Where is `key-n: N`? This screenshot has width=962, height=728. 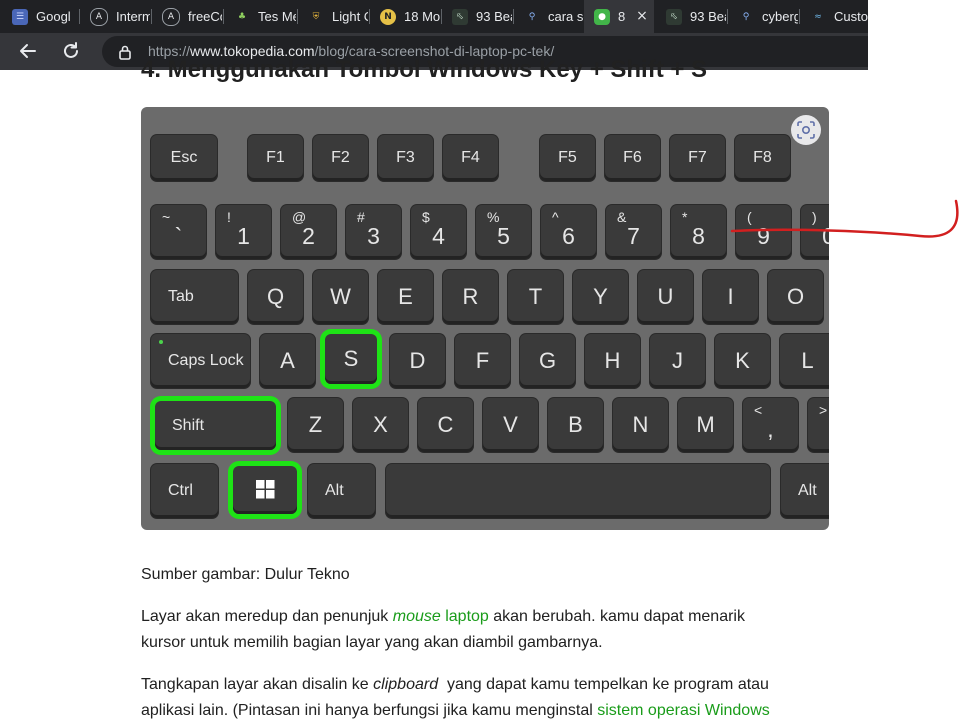
key-n: N is located at coordinates (640, 425).